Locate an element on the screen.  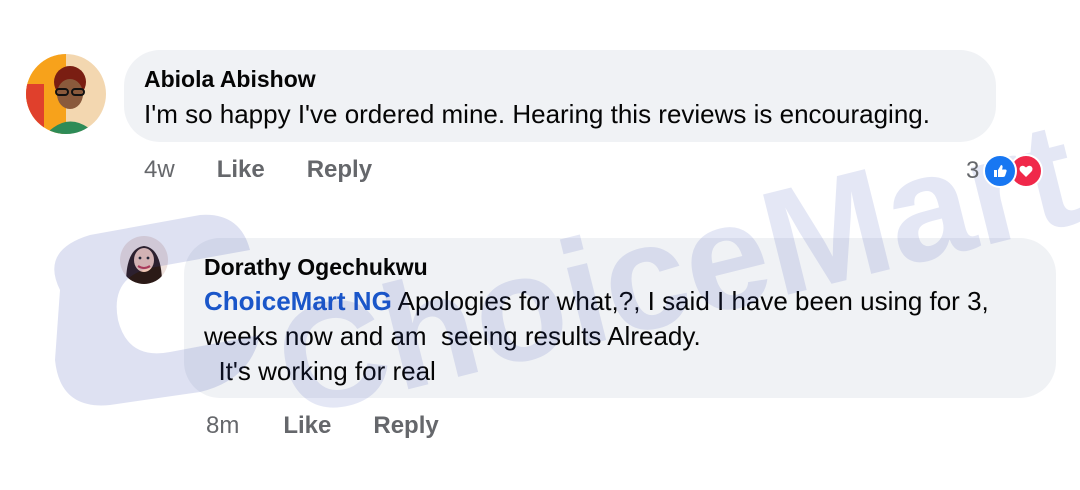
comment-text-line2: weeks now and am seeing results Already. is located at coordinates (452, 336).